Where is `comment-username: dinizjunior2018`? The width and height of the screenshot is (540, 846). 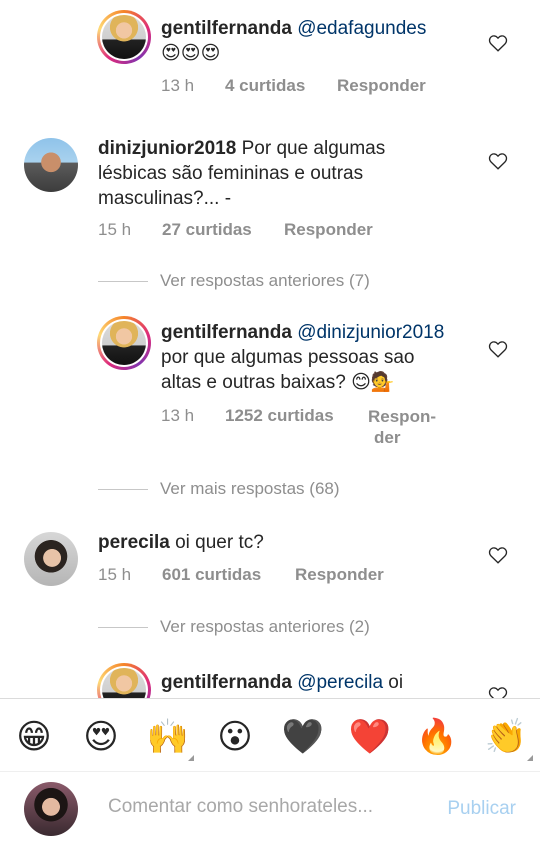 comment-username: dinizjunior2018 is located at coordinates (167, 148).